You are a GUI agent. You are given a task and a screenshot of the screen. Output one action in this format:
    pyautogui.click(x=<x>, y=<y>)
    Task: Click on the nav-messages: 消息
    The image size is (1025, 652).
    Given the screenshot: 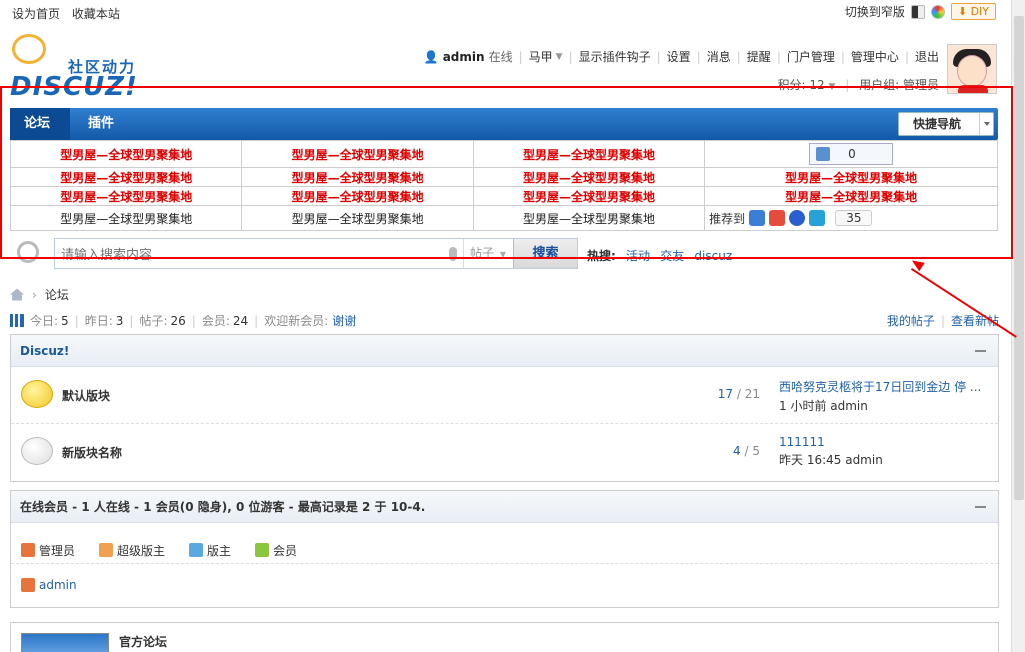 What is the action you would take?
    pyautogui.click(x=719, y=56)
    